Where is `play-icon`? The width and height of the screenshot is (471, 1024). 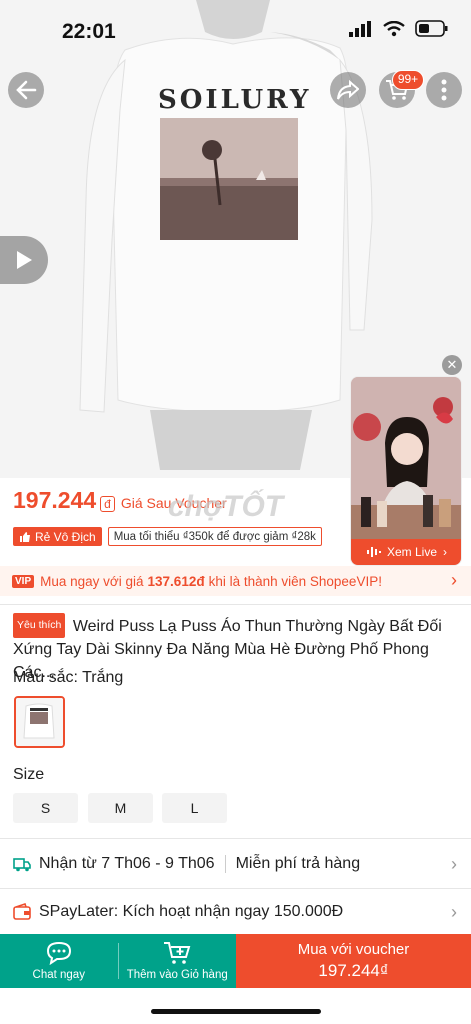
play-icon is located at coordinates (24, 260).